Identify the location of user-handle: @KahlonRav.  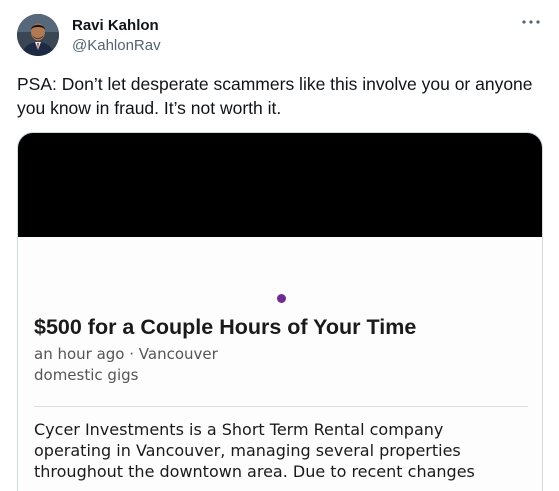
(116, 46).